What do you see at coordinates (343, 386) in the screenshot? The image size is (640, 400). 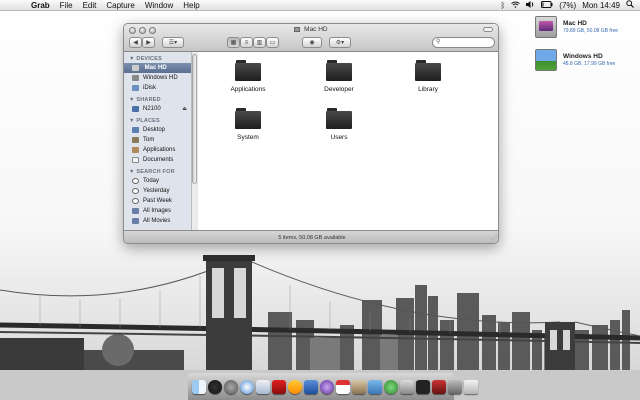 I see `ical-dock-icon` at bounding box center [343, 386].